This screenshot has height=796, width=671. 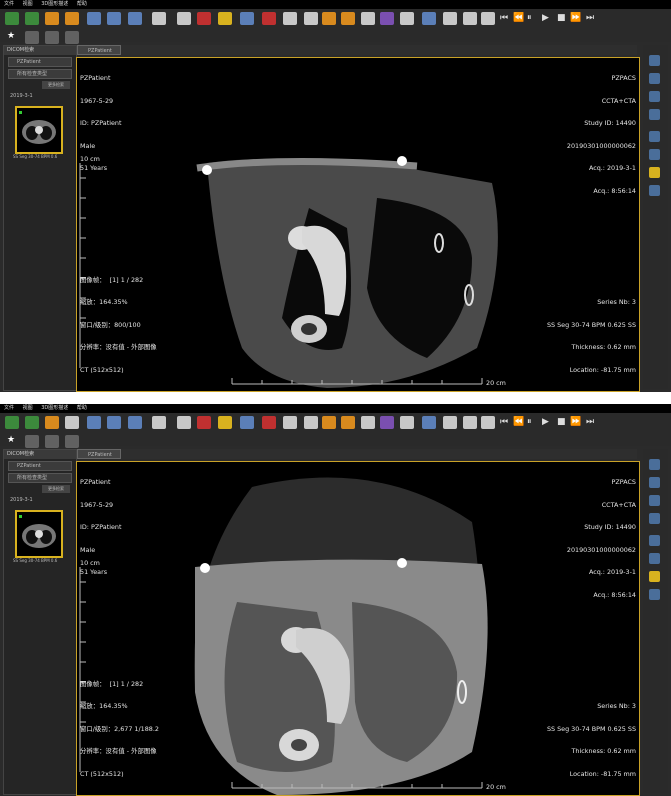 I want to click on play-icon: ▶, so click(x=545, y=422).